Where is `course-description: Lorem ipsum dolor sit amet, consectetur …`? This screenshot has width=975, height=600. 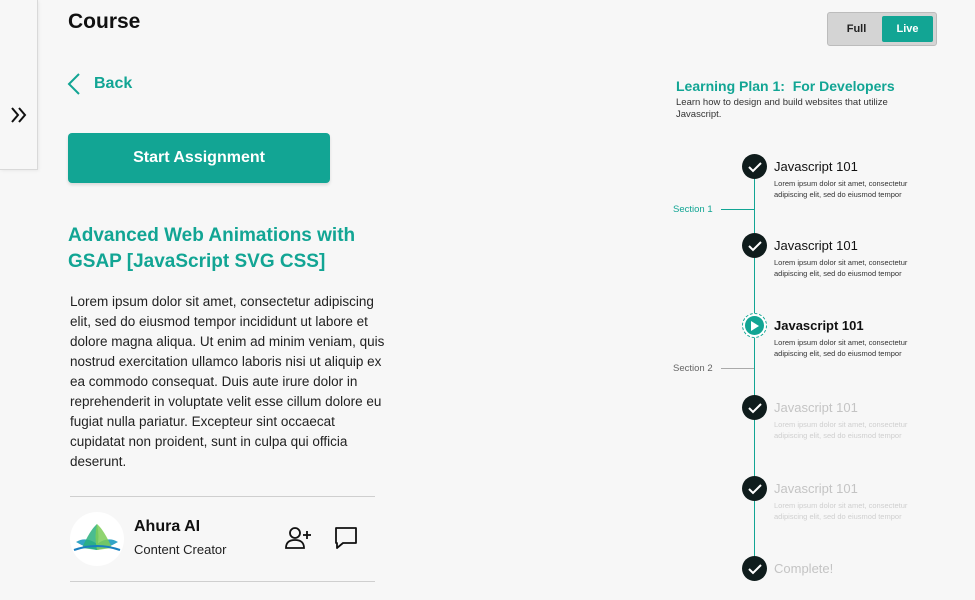
course-description: Lorem ipsum dolor sit amet, consectetur … is located at coordinates (227, 381).